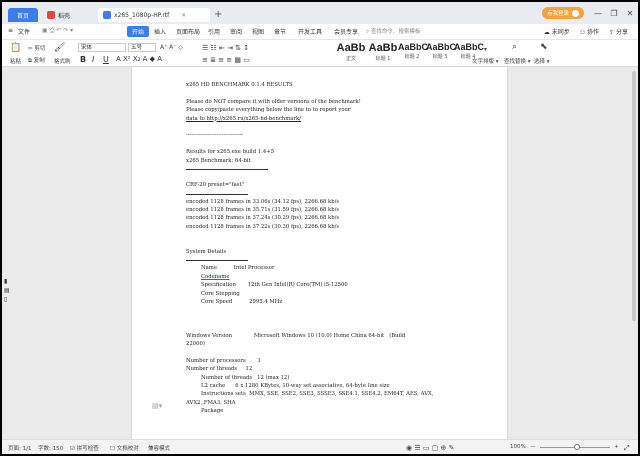 The height and width of the screenshot is (456, 640). Describe the element at coordinates (15, 61) in the screenshot. I see `paste-button: 粘贴` at that location.